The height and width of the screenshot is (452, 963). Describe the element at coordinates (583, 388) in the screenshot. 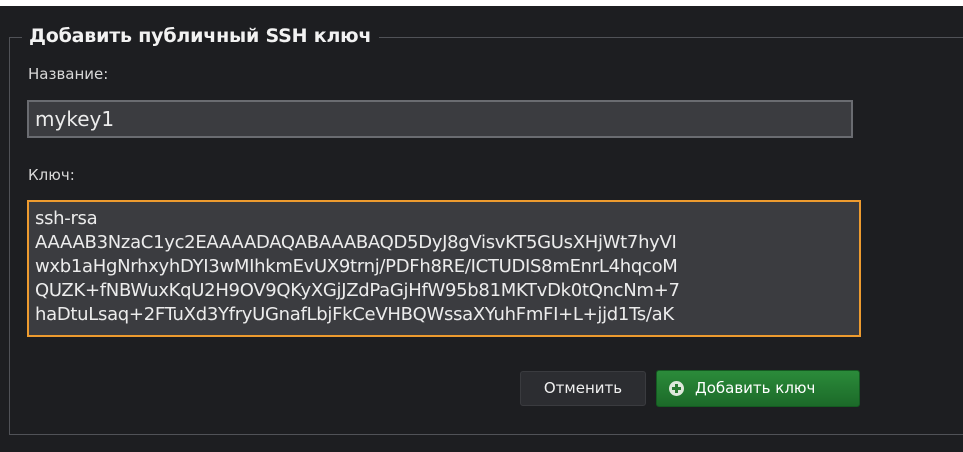

I see `cancel-button: Отменить` at that location.